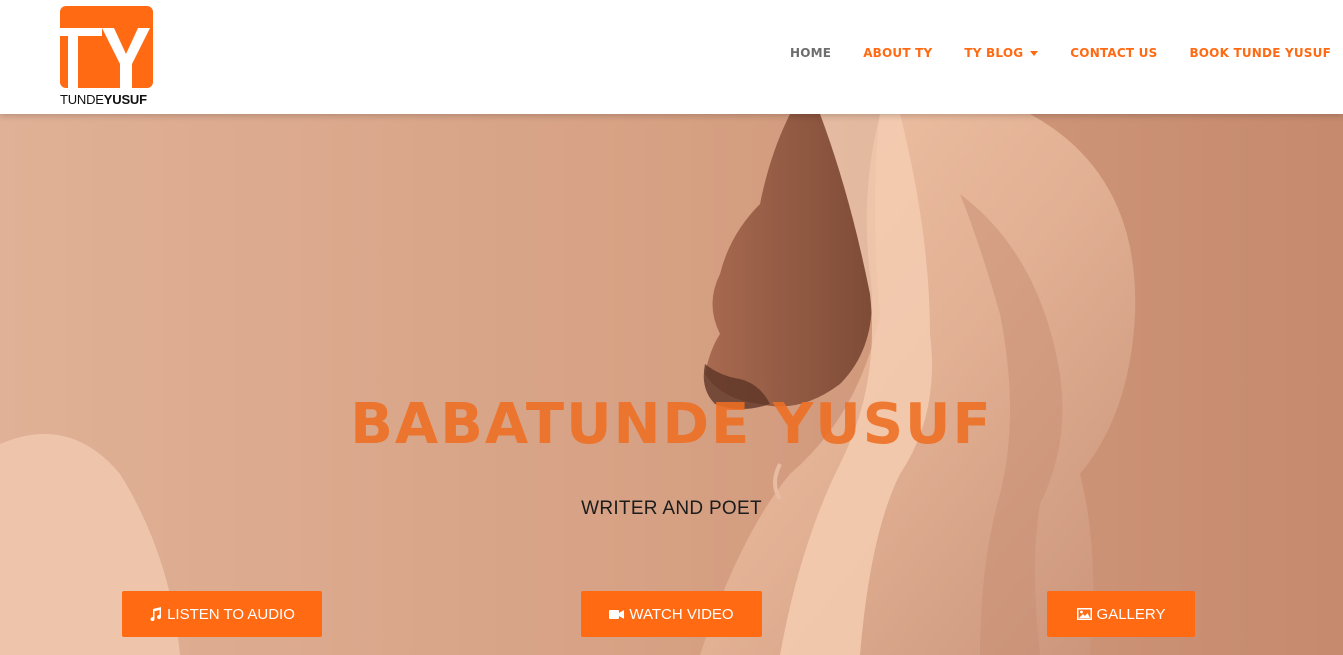 The height and width of the screenshot is (655, 1343). What do you see at coordinates (994, 53) in the screenshot?
I see `nav-item-ty-blog-label: TY BLOG` at bounding box center [994, 53].